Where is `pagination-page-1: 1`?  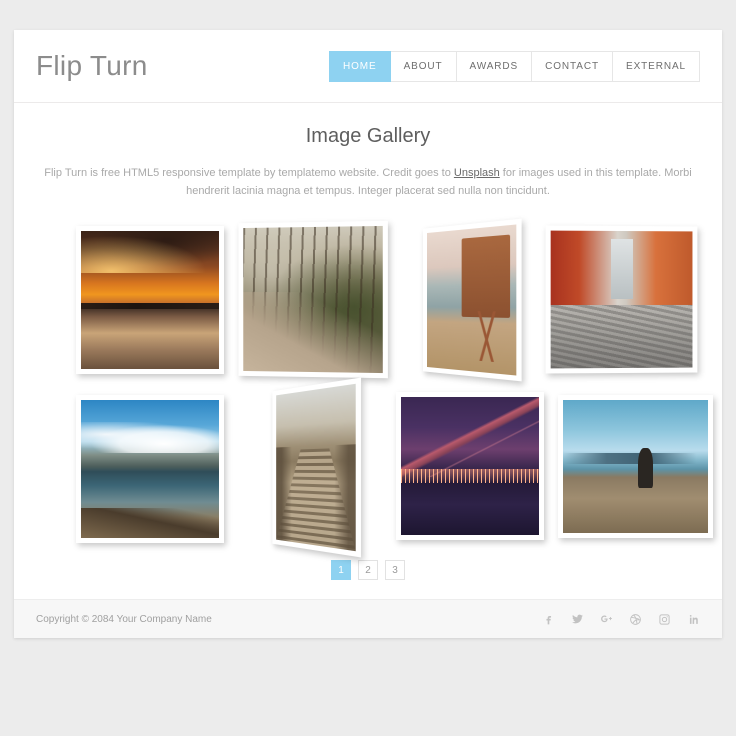
pagination-page-1: 1 is located at coordinates (341, 570).